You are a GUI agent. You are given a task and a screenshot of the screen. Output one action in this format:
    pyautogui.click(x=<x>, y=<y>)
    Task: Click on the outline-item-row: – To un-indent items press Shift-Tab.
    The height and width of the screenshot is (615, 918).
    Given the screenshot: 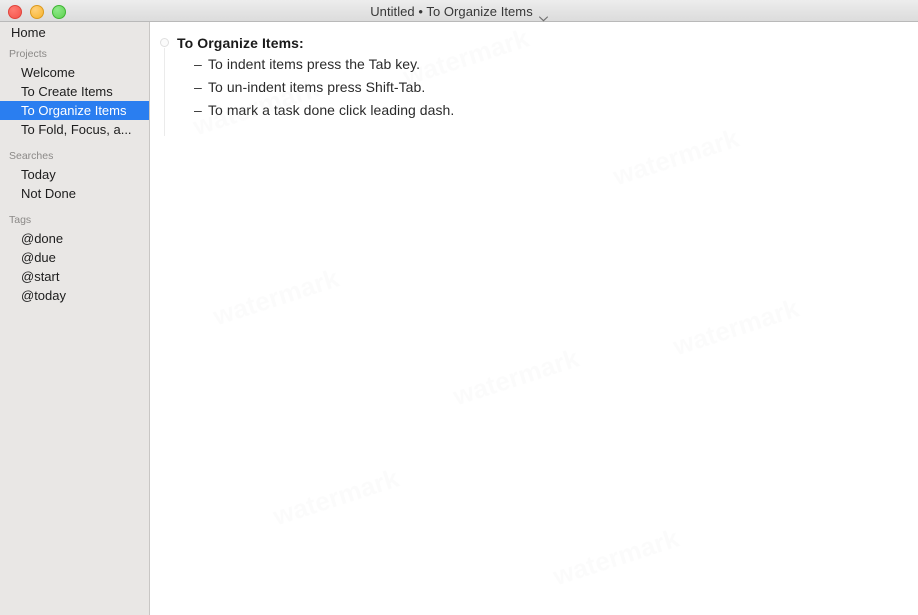 What is the action you would take?
    pyautogui.click(x=534, y=88)
    